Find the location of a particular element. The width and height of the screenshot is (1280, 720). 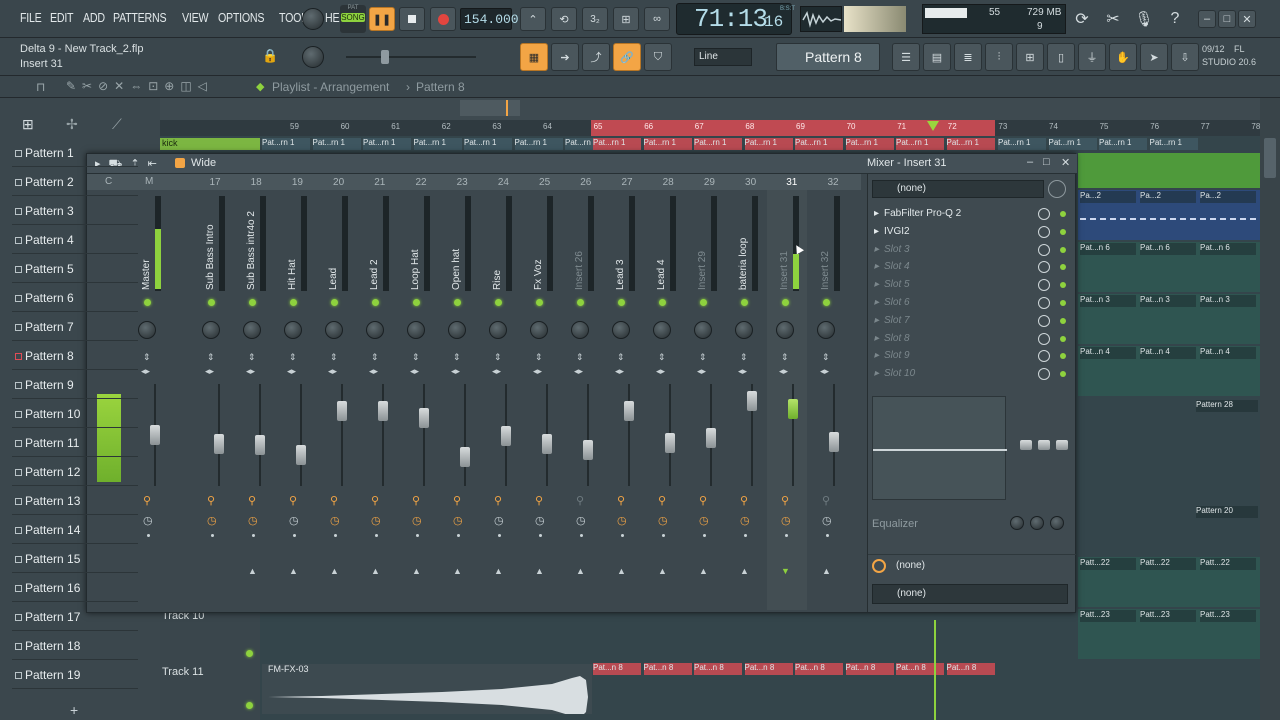

link-button: 🔗 is located at coordinates (627, 57).